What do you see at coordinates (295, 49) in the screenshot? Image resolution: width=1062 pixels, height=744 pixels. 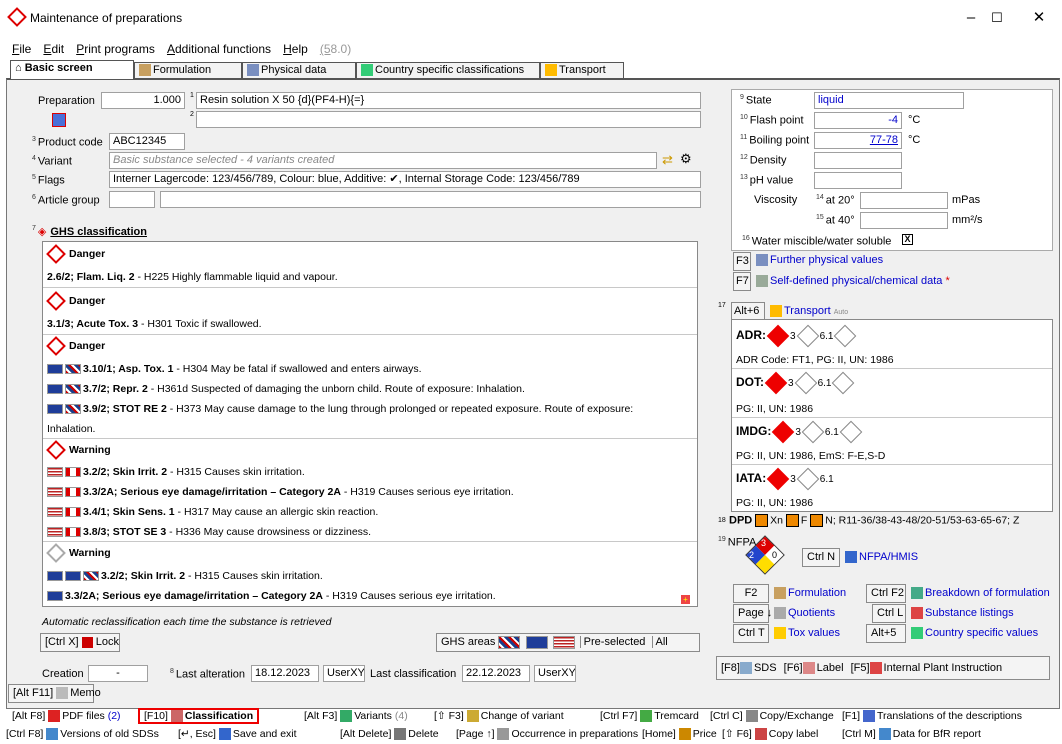 I see `menu-help: Help` at bounding box center [295, 49].